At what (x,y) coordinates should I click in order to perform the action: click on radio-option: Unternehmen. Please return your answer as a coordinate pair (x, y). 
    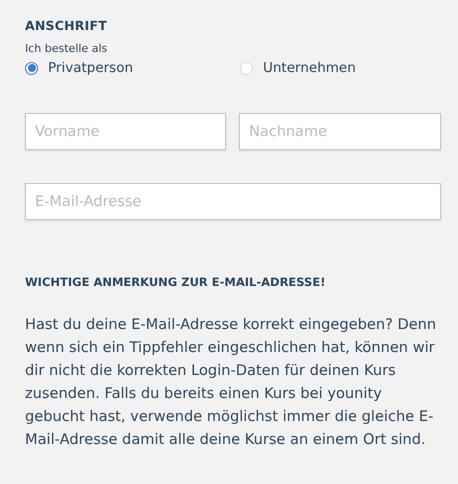
    Looking at the image, I should click on (298, 68).